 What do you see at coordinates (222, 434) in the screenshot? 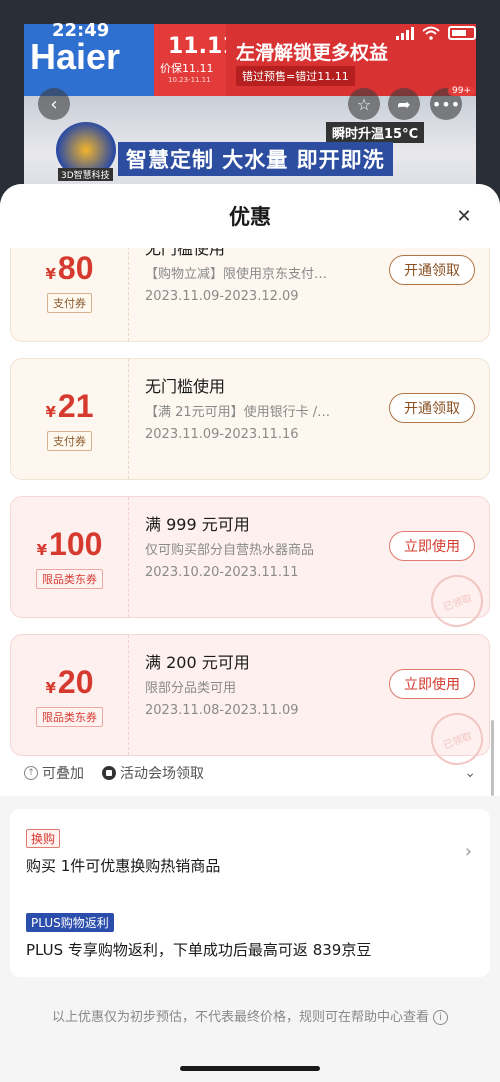
I see `coupon-validity: 2023.11.09-2023.11.16` at bounding box center [222, 434].